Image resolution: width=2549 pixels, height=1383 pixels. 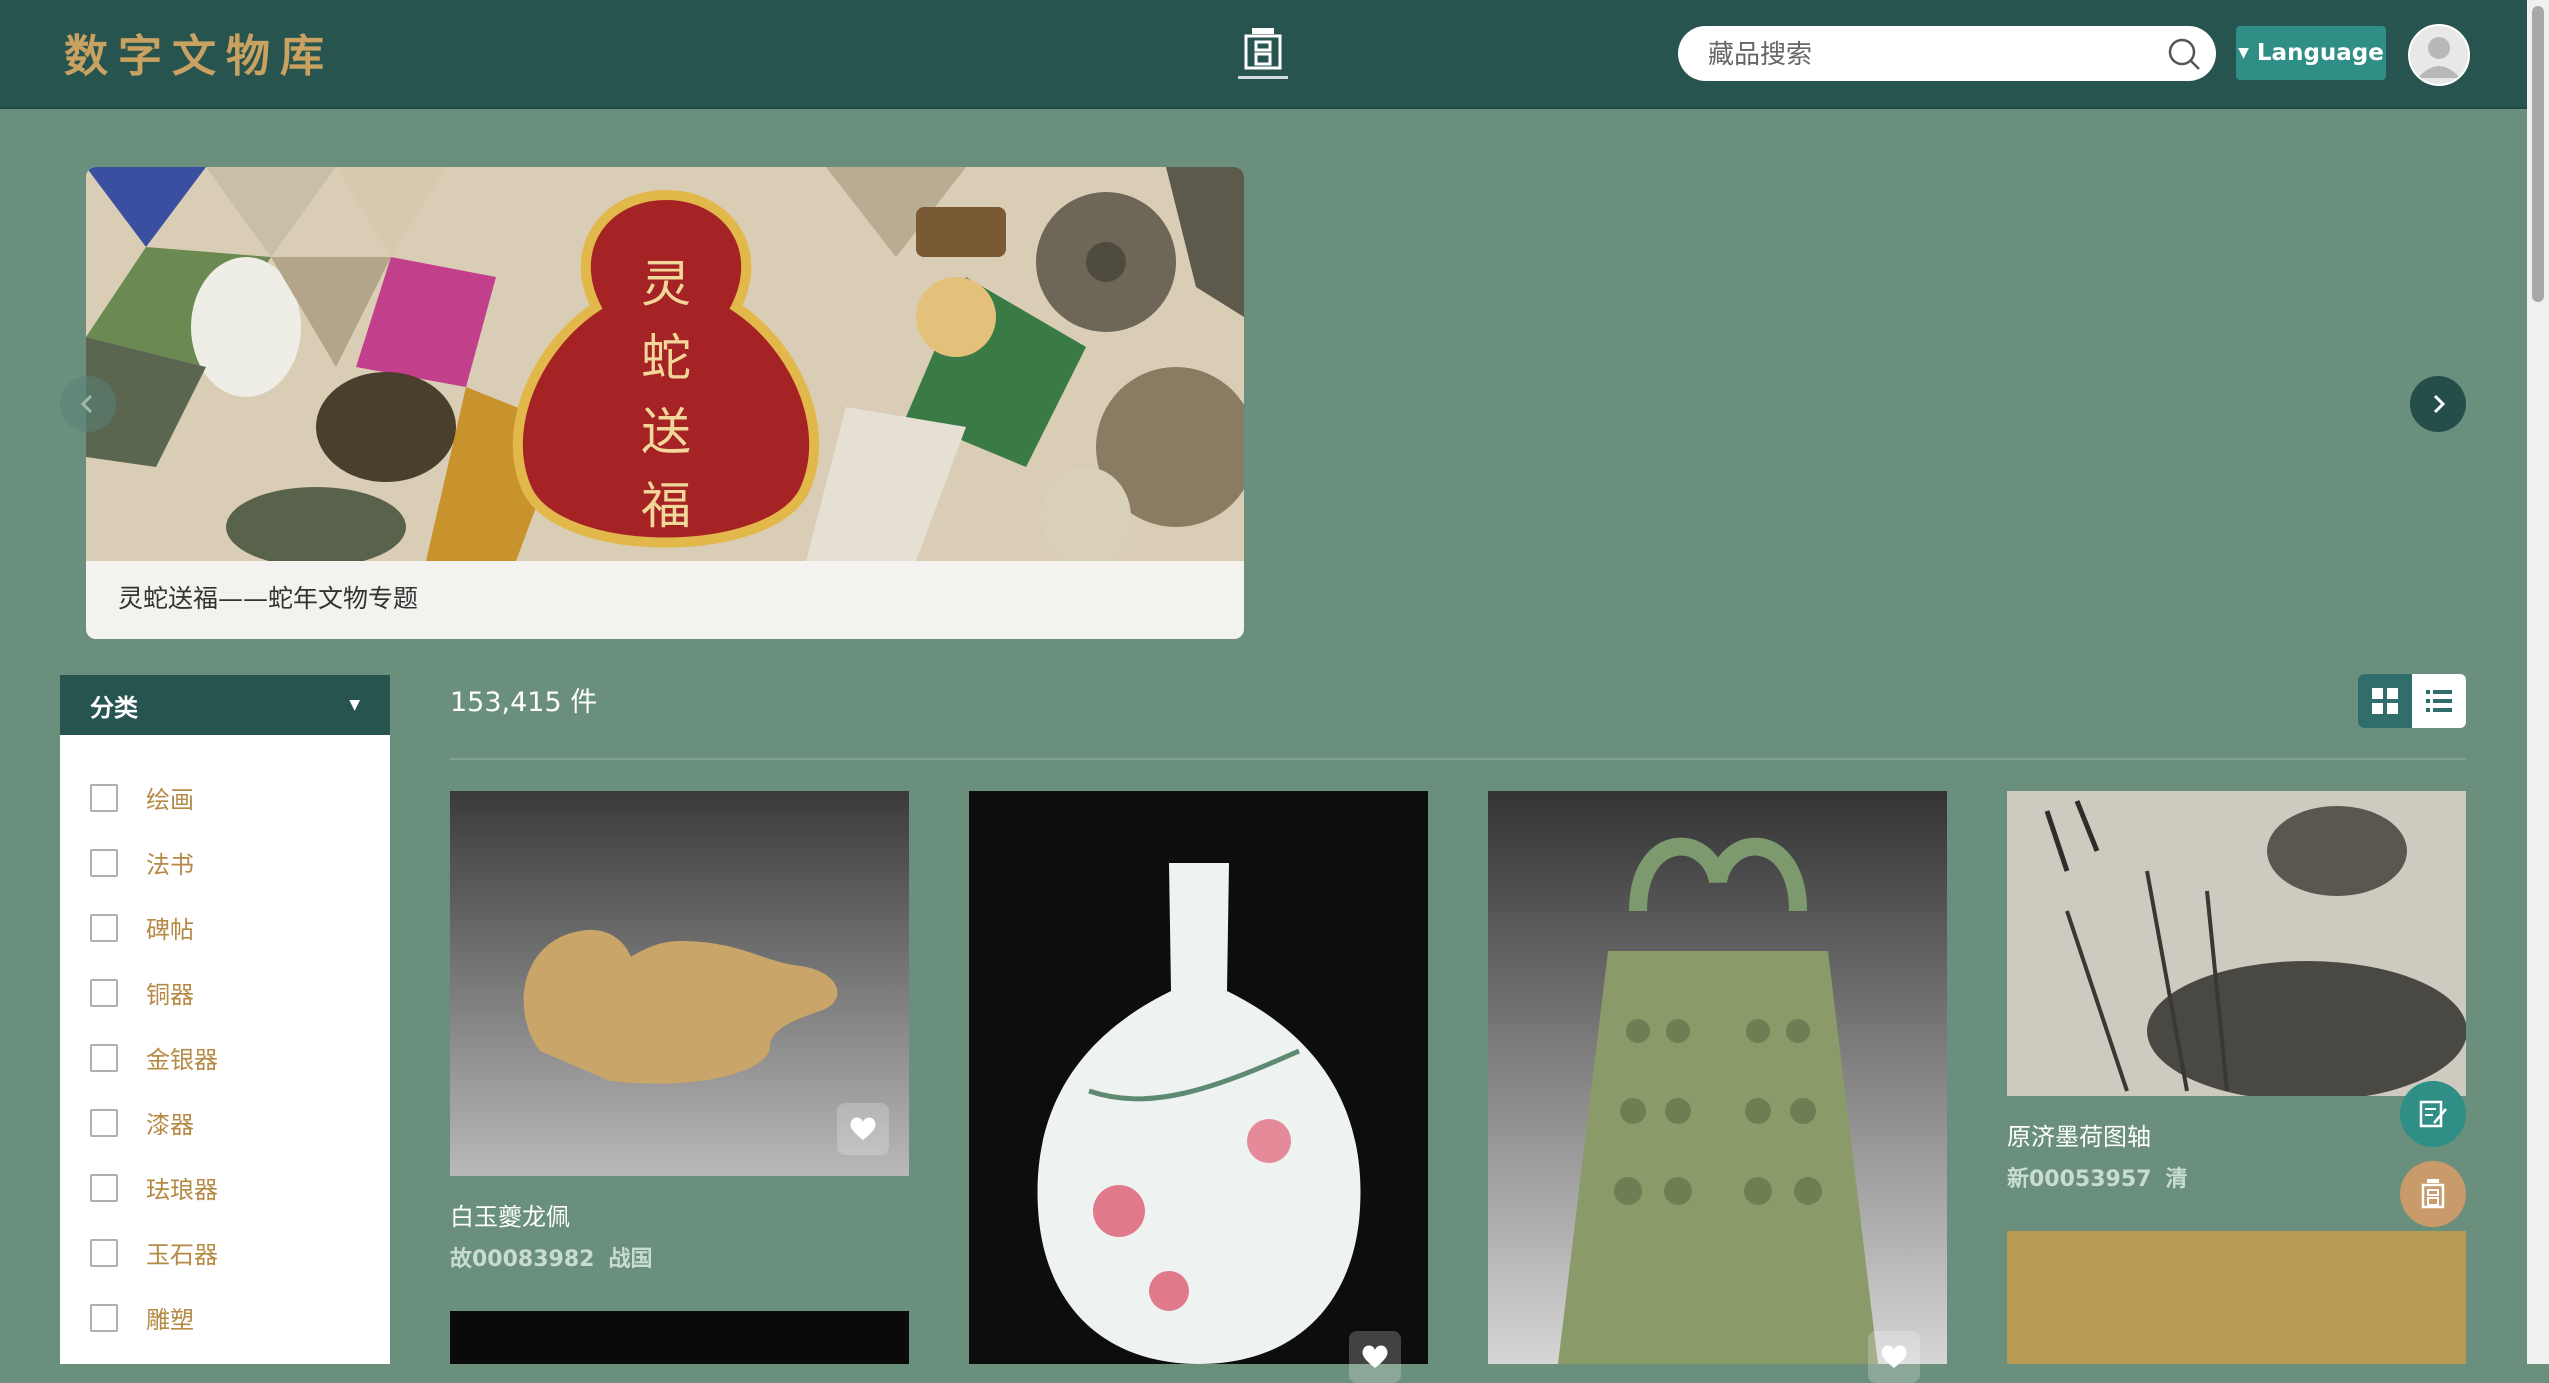 What do you see at coordinates (225, 705) in the screenshot?
I see `category-filter-header: 分类 ▼` at bounding box center [225, 705].